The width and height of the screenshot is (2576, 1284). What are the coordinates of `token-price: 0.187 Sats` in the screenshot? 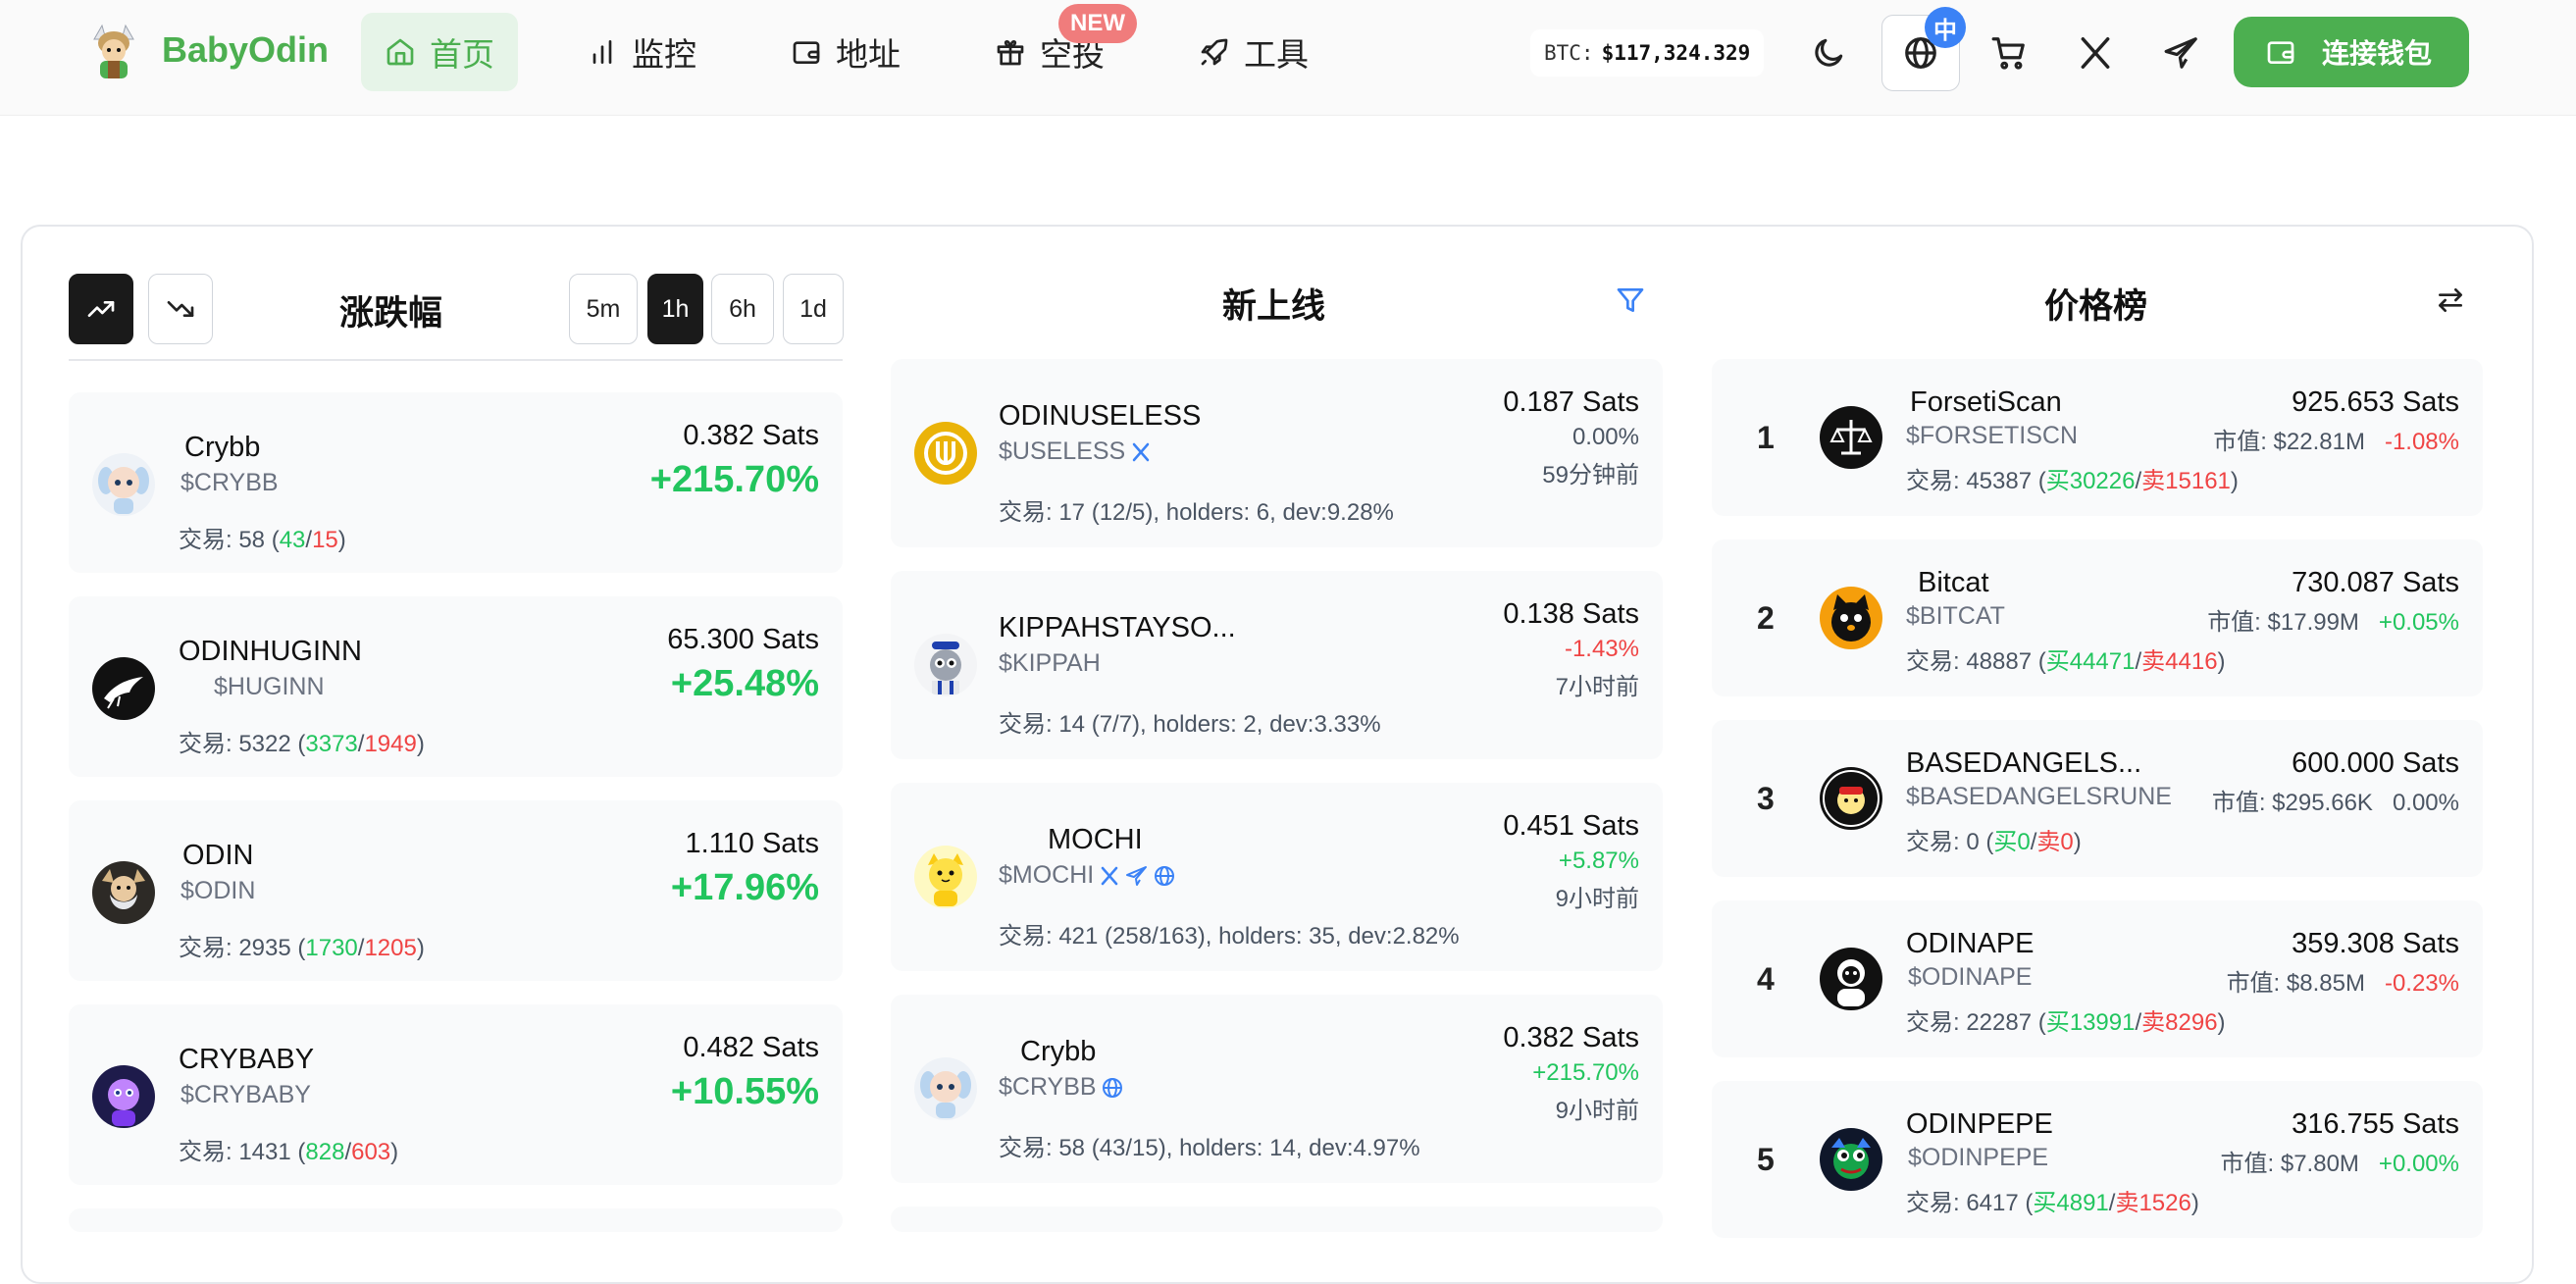 It's located at (1571, 402).